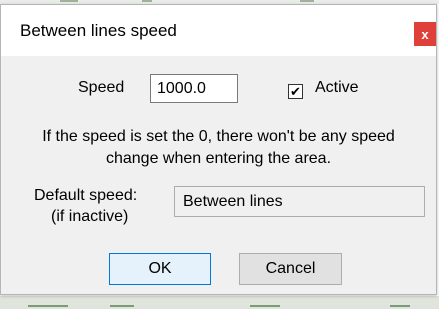 This screenshot has width=439, height=309. I want to click on default-speed-label: Default speed:, so click(86, 195).